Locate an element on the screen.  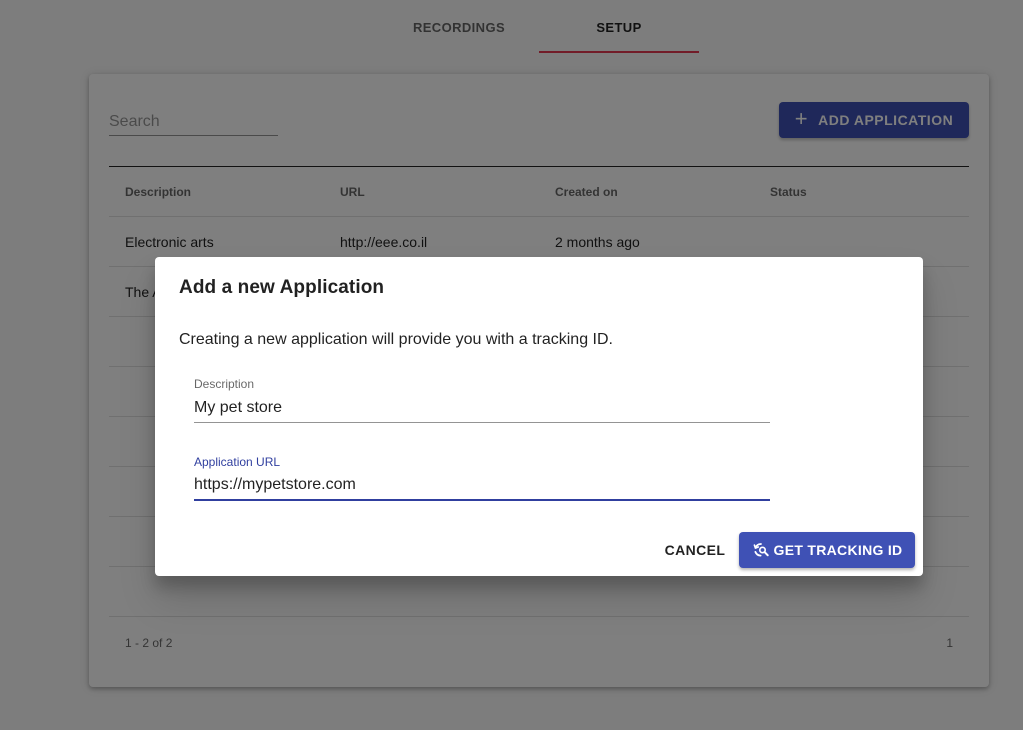
description-field: Description is located at coordinates (482, 399).